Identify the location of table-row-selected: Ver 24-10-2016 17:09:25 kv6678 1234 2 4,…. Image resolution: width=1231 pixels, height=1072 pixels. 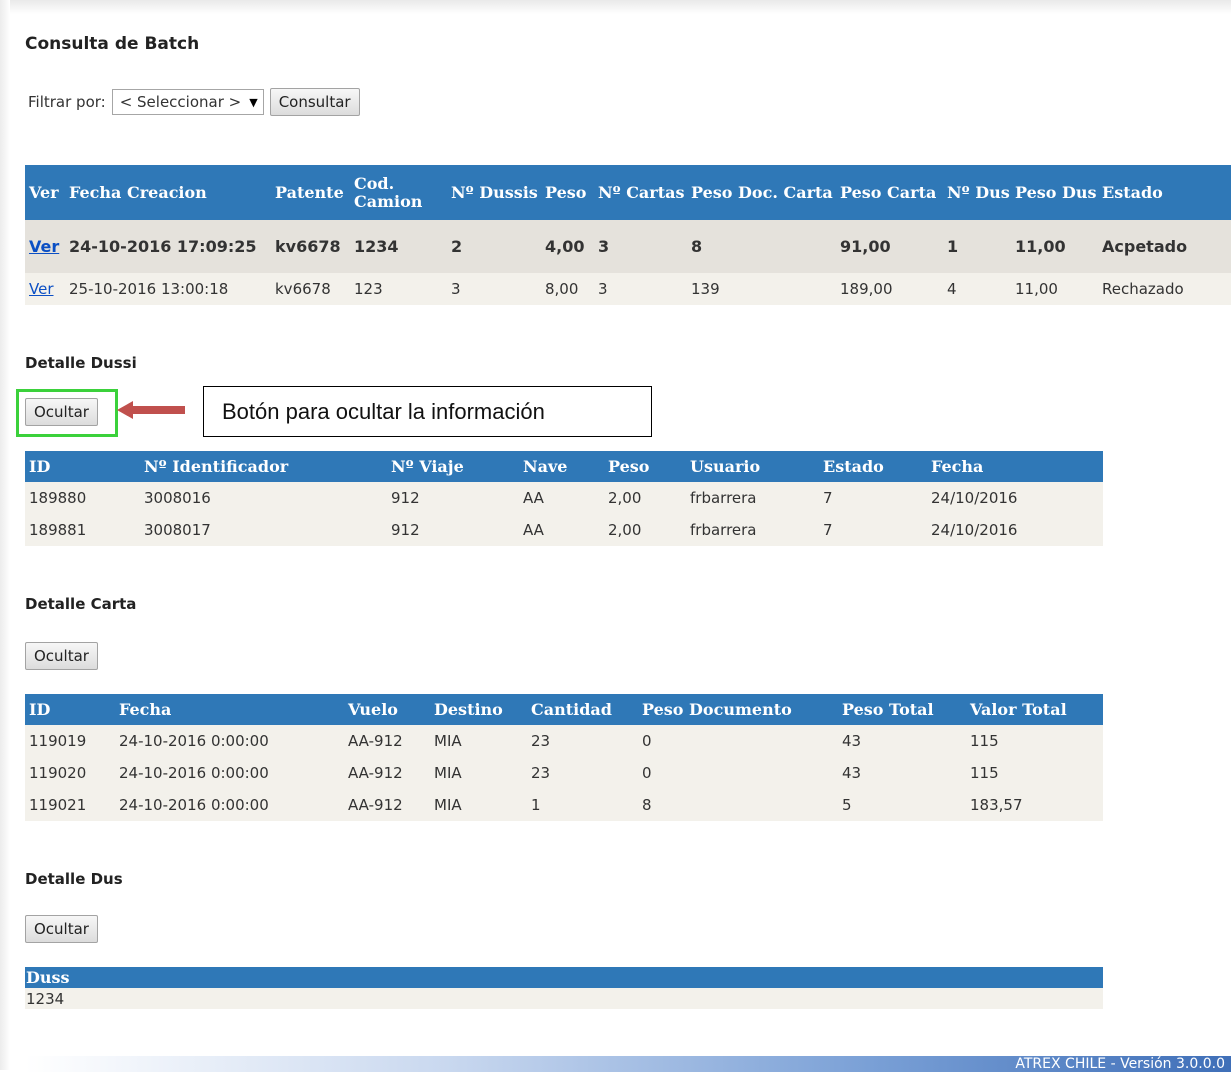
(628, 246).